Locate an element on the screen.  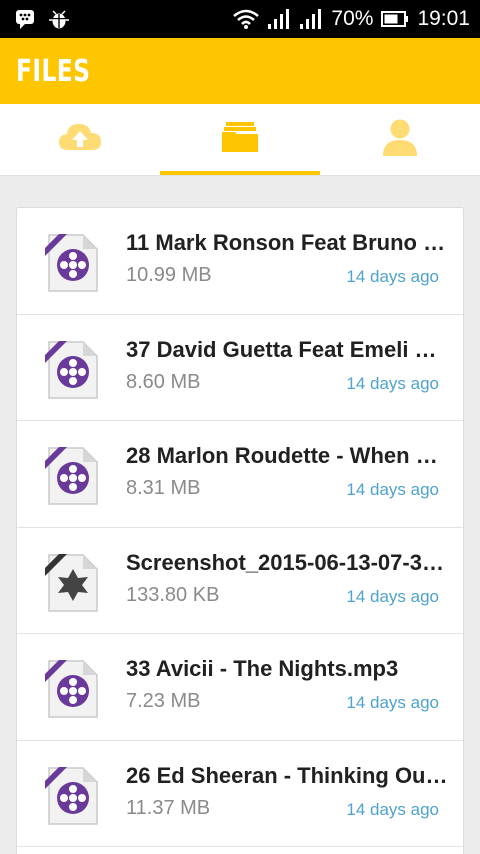
file-size: 11.37 MB is located at coordinates (168, 807).